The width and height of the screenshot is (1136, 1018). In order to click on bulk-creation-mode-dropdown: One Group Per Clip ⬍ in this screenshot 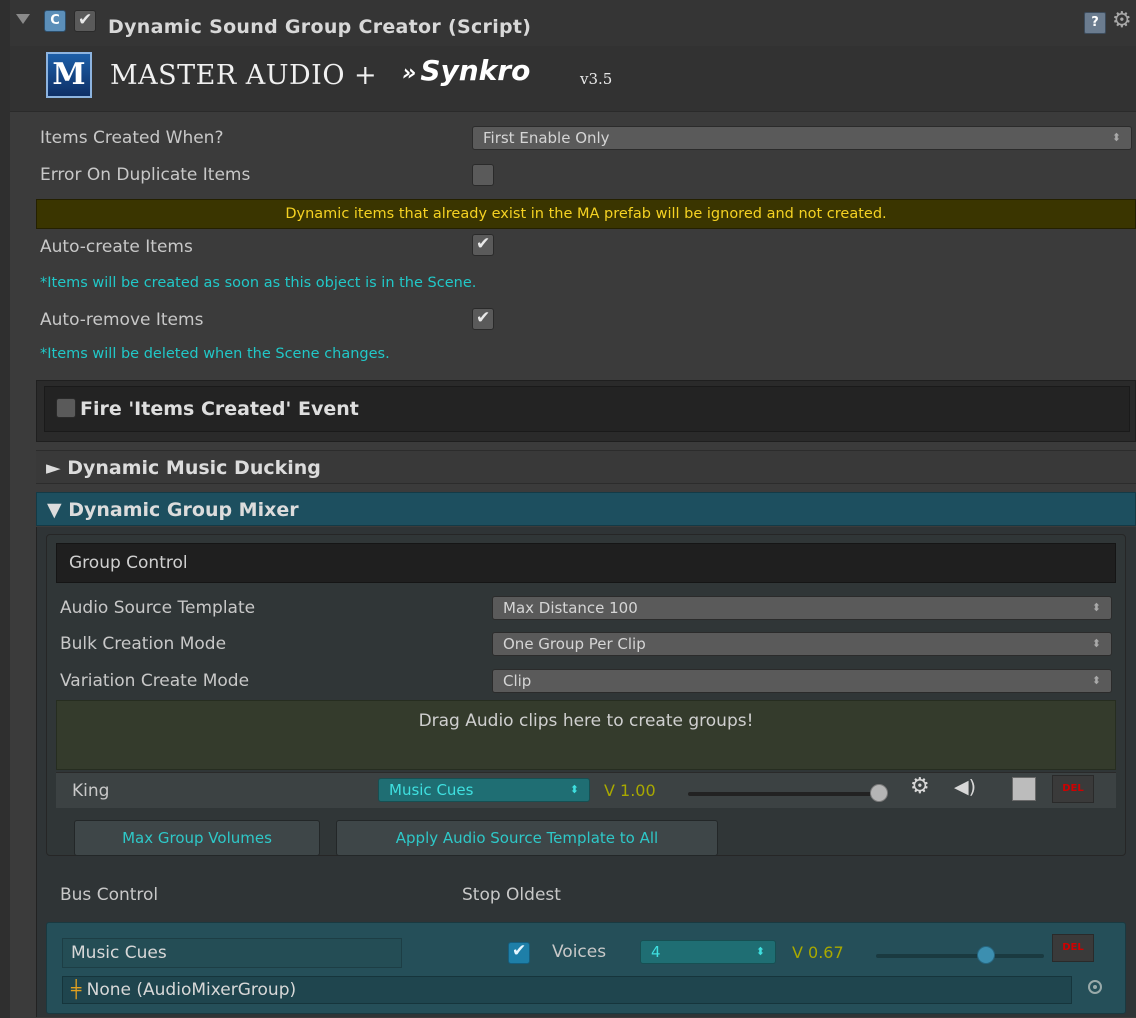, I will do `click(802, 644)`.